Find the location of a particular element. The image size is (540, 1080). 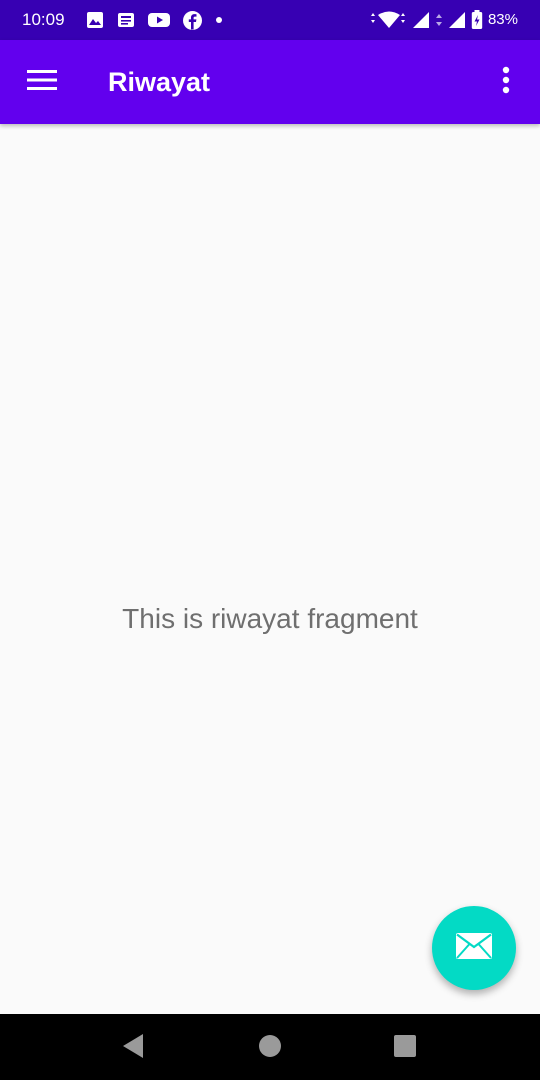

overflow-menu-button is located at coordinates (506, 82).